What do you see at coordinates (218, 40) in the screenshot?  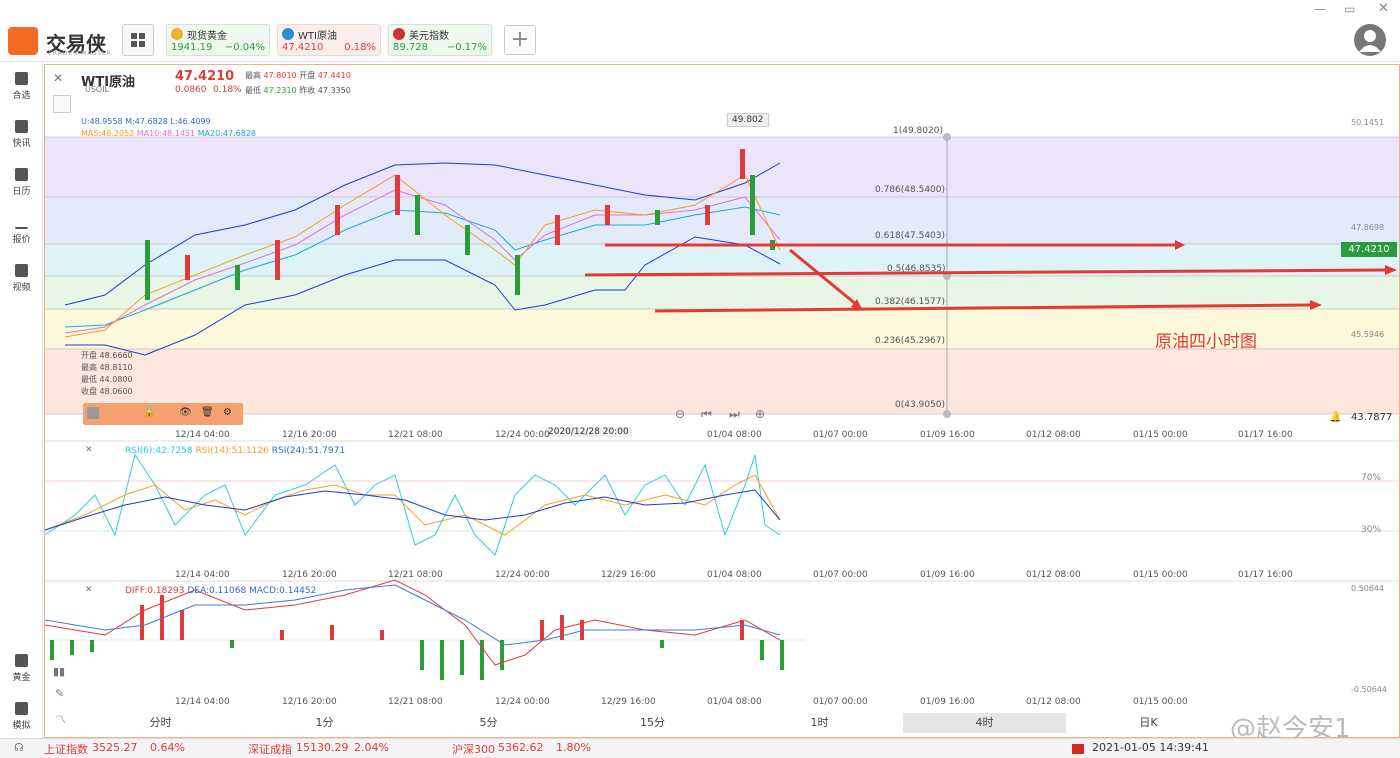 I see `quote-tab-gold: 现货黄金 1941.19 −0.04%` at bounding box center [218, 40].